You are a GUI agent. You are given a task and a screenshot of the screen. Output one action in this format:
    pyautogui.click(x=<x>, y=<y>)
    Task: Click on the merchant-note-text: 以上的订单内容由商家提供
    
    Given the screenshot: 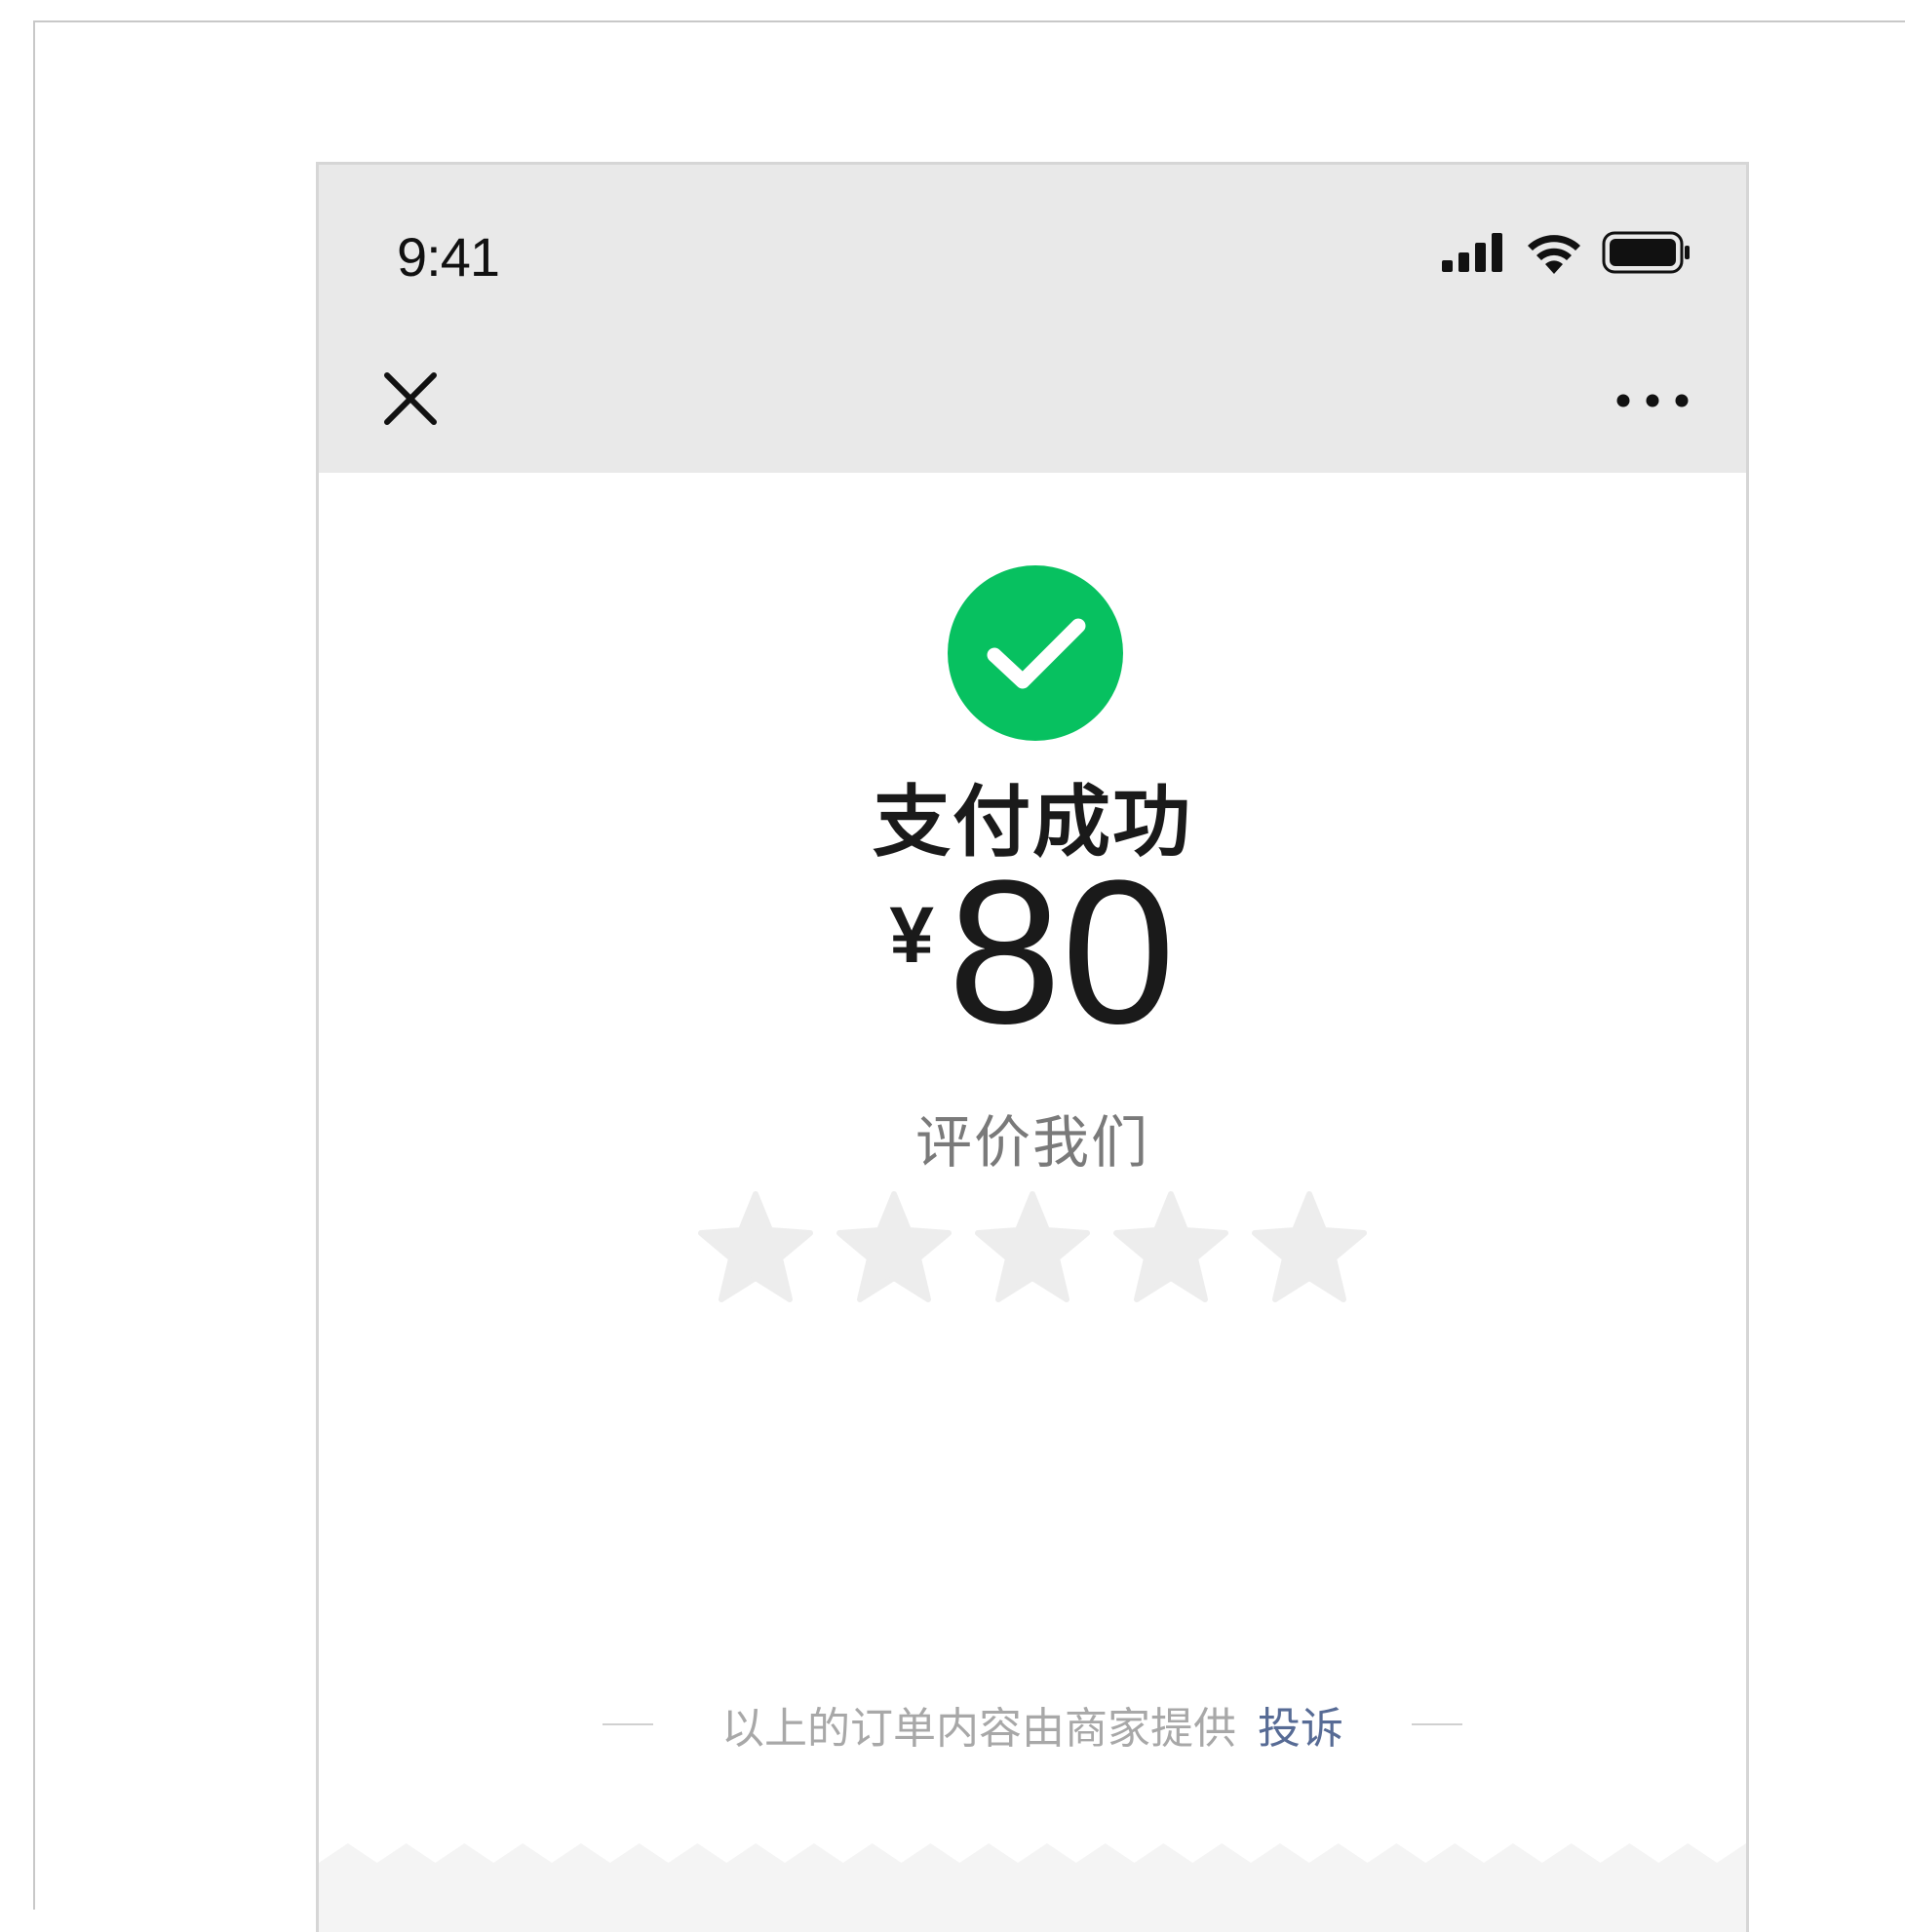 What is the action you would take?
    pyautogui.click(x=978, y=1729)
    